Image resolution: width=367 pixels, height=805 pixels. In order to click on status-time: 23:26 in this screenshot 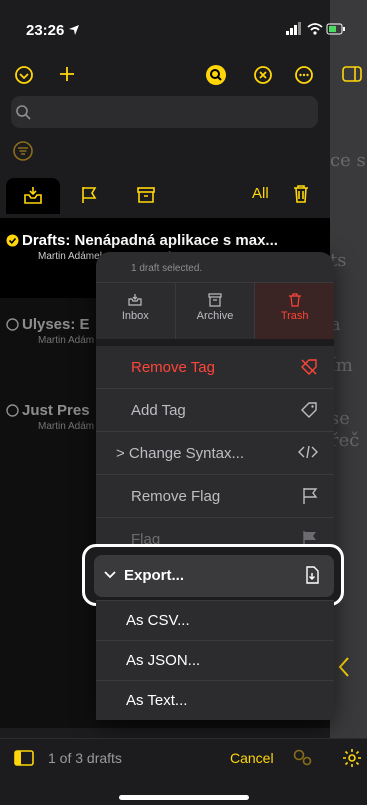, I will do `click(45, 30)`.